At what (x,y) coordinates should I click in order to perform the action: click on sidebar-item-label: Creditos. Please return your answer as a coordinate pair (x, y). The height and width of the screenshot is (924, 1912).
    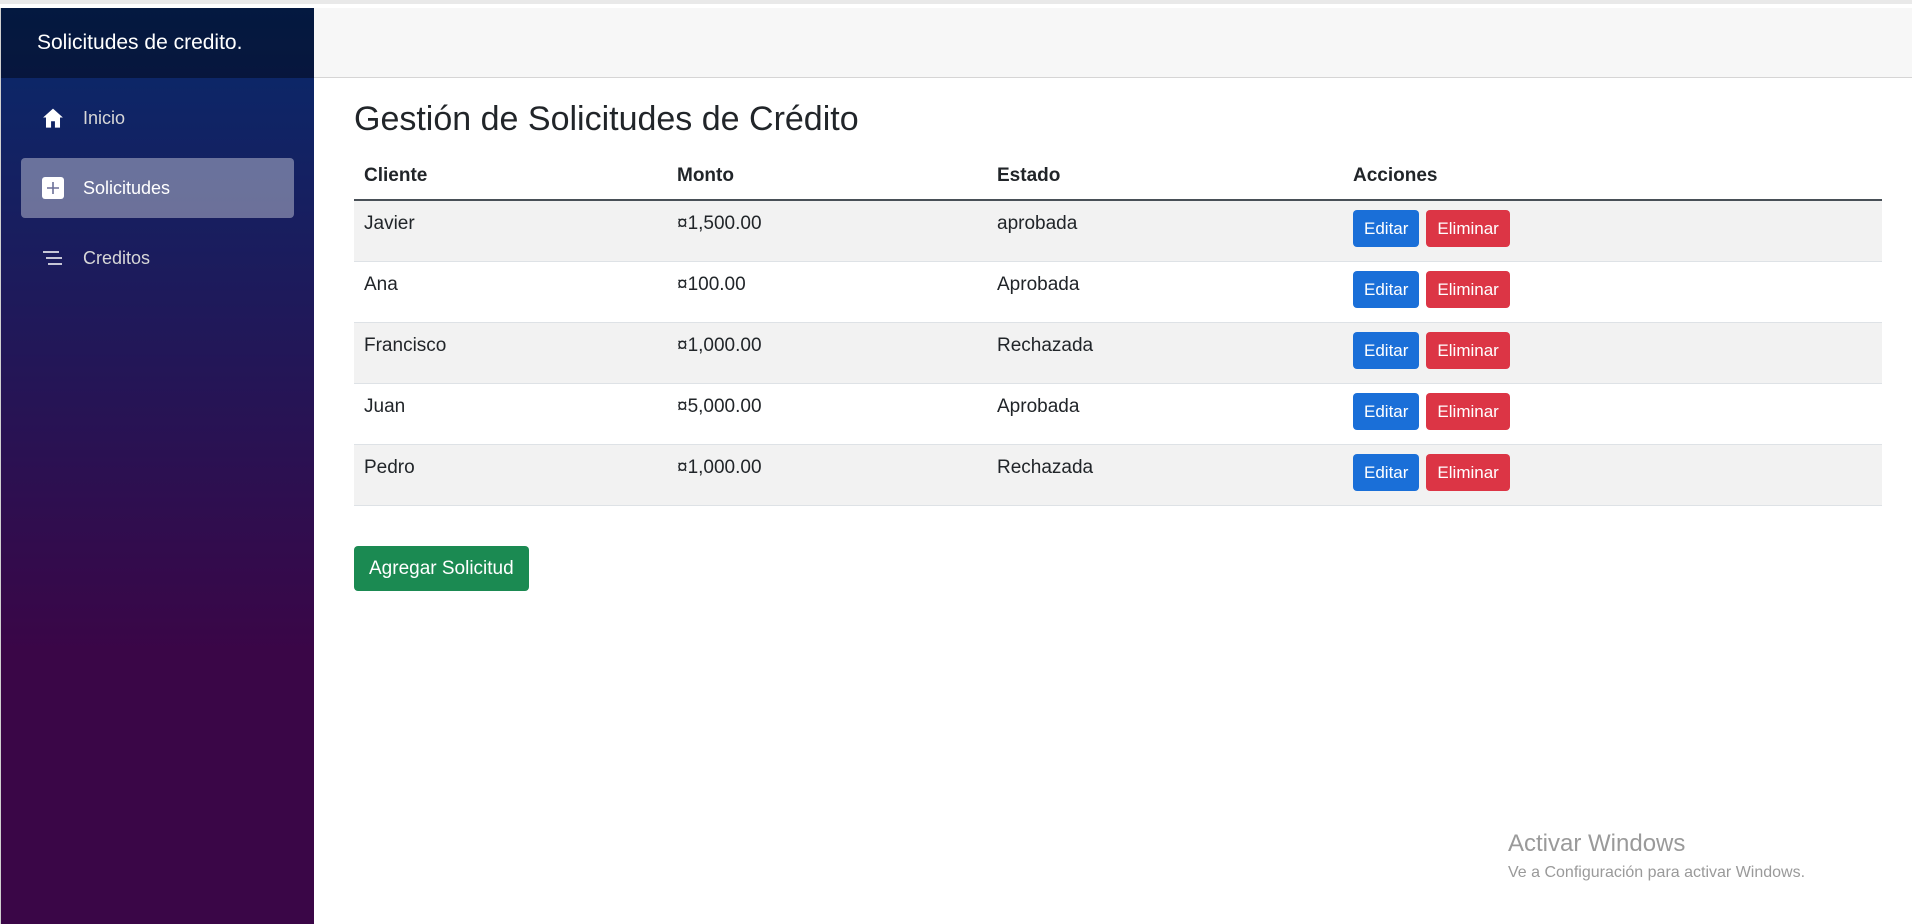
    Looking at the image, I should click on (117, 257).